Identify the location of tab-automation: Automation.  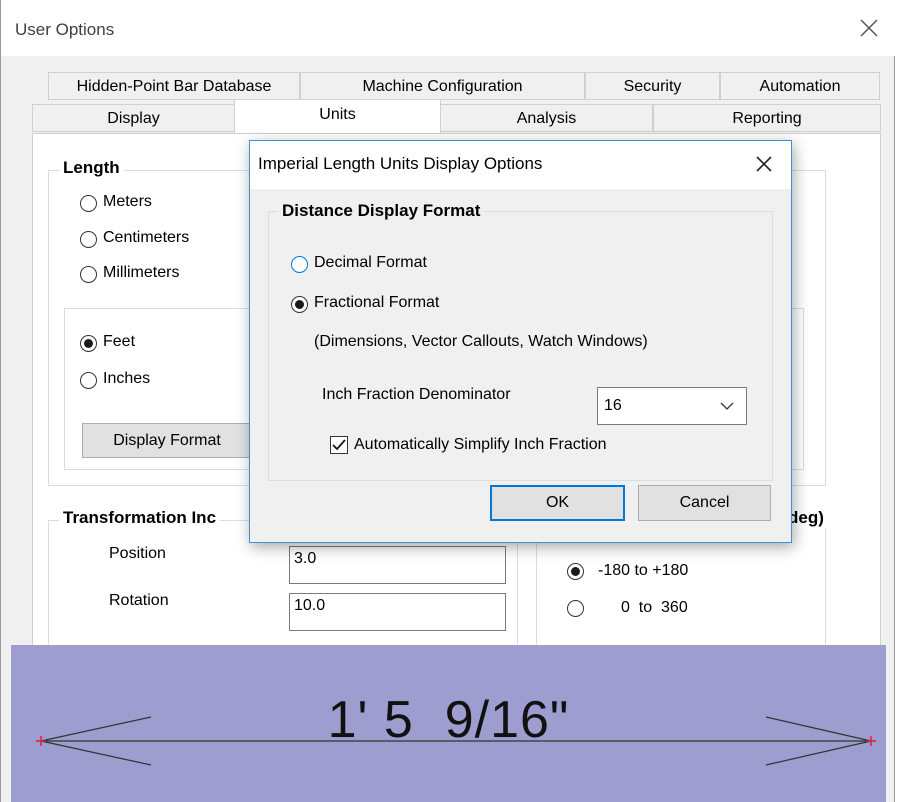
(800, 86).